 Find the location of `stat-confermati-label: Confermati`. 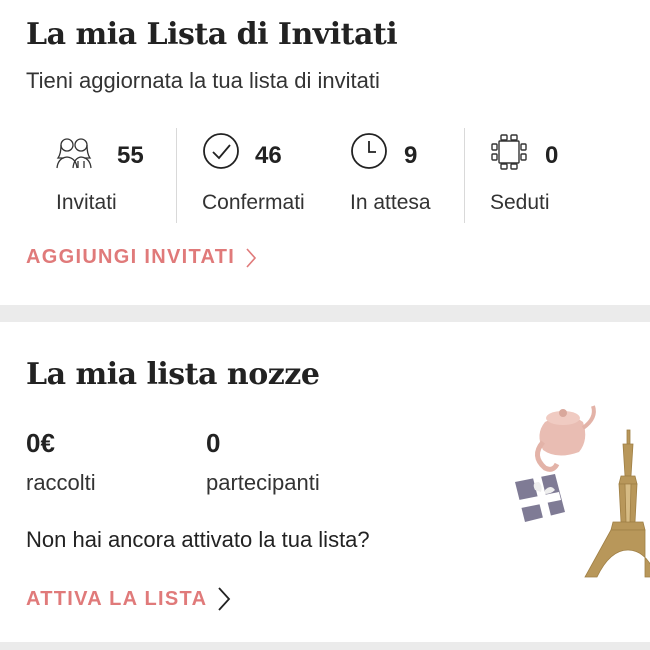

stat-confermati-label: Confermati is located at coordinates (253, 202).